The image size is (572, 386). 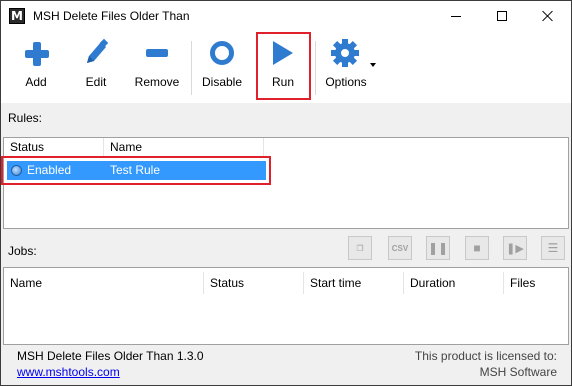 I want to click on disable-button-label: Disable, so click(x=222, y=82).